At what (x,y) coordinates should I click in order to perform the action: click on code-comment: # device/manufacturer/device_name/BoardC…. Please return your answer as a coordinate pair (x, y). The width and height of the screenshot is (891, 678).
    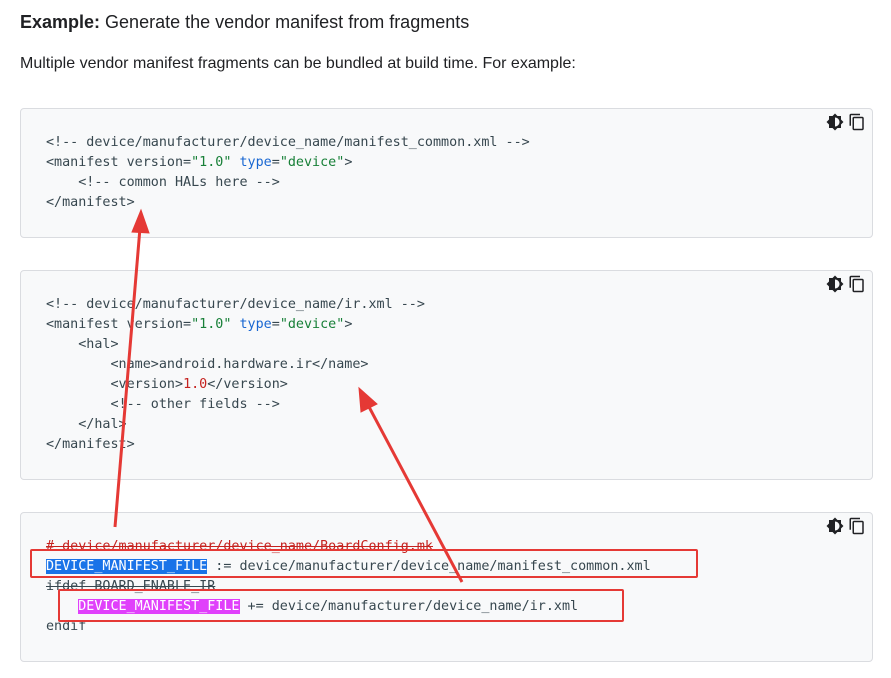
    Looking at the image, I should click on (239, 546).